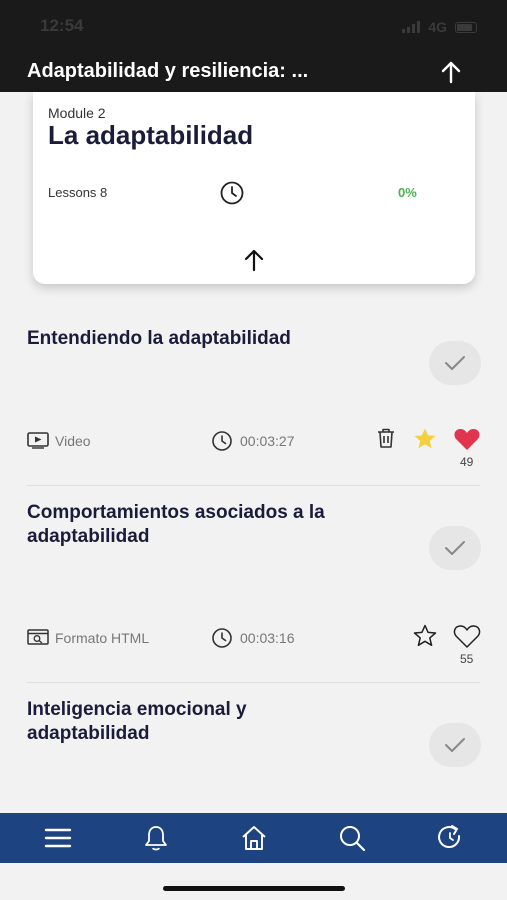 The height and width of the screenshot is (900, 507). What do you see at coordinates (467, 462) in the screenshot?
I see `like-count: 49` at bounding box center [467, 462].